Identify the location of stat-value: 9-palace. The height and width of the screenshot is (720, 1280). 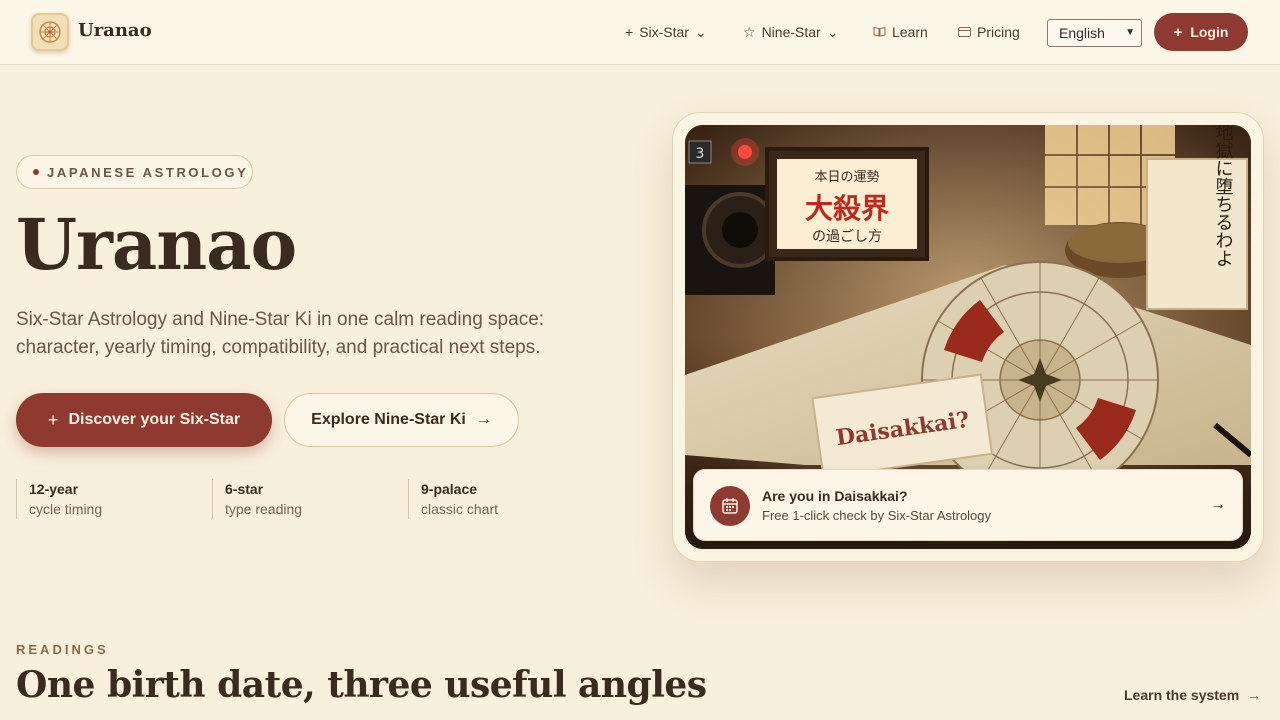
(449, 489).